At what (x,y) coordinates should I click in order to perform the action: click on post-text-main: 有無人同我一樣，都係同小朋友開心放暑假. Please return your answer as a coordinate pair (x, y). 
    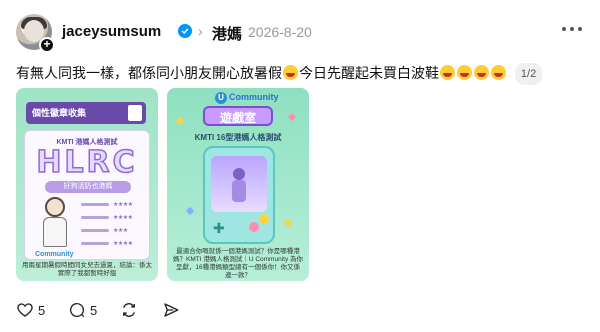
    Looking at the image, I should click on (149, 73).